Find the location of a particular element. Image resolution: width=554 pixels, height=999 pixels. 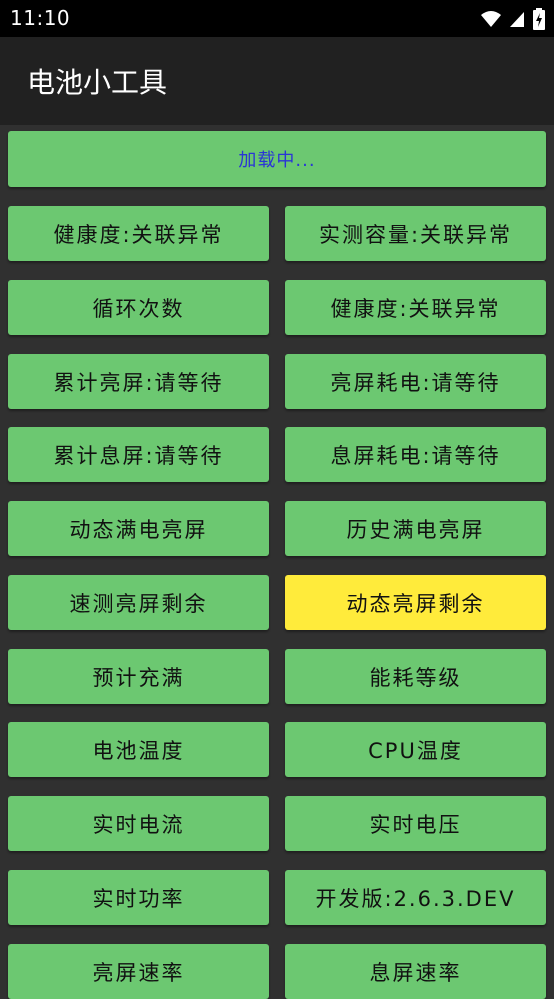

wifi-icon is located at coordinates (491, 19).